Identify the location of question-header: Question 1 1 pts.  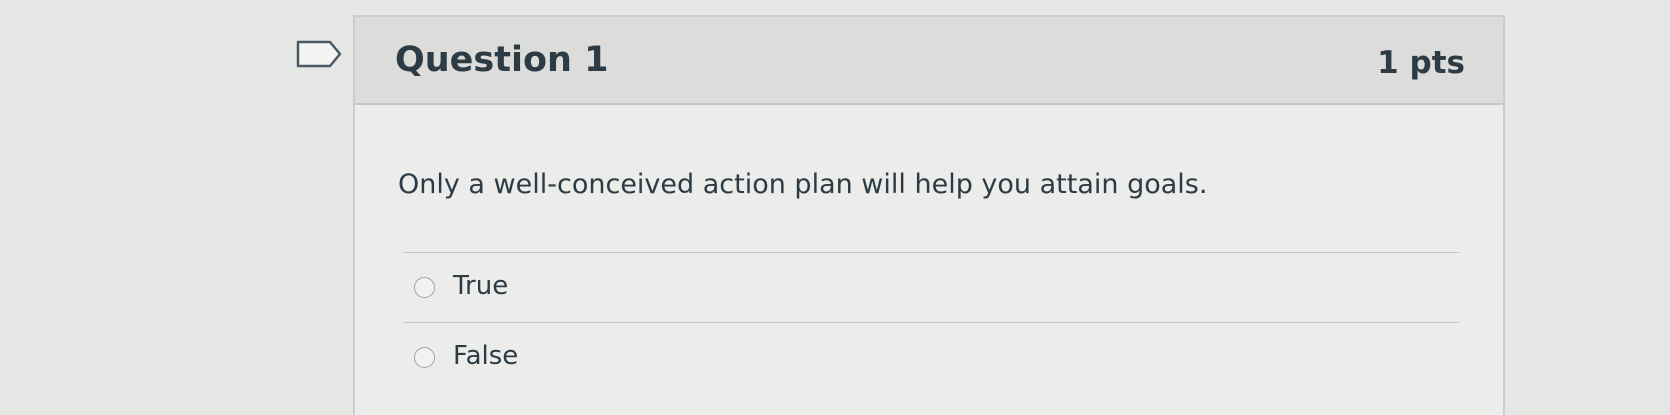
(929, 61).